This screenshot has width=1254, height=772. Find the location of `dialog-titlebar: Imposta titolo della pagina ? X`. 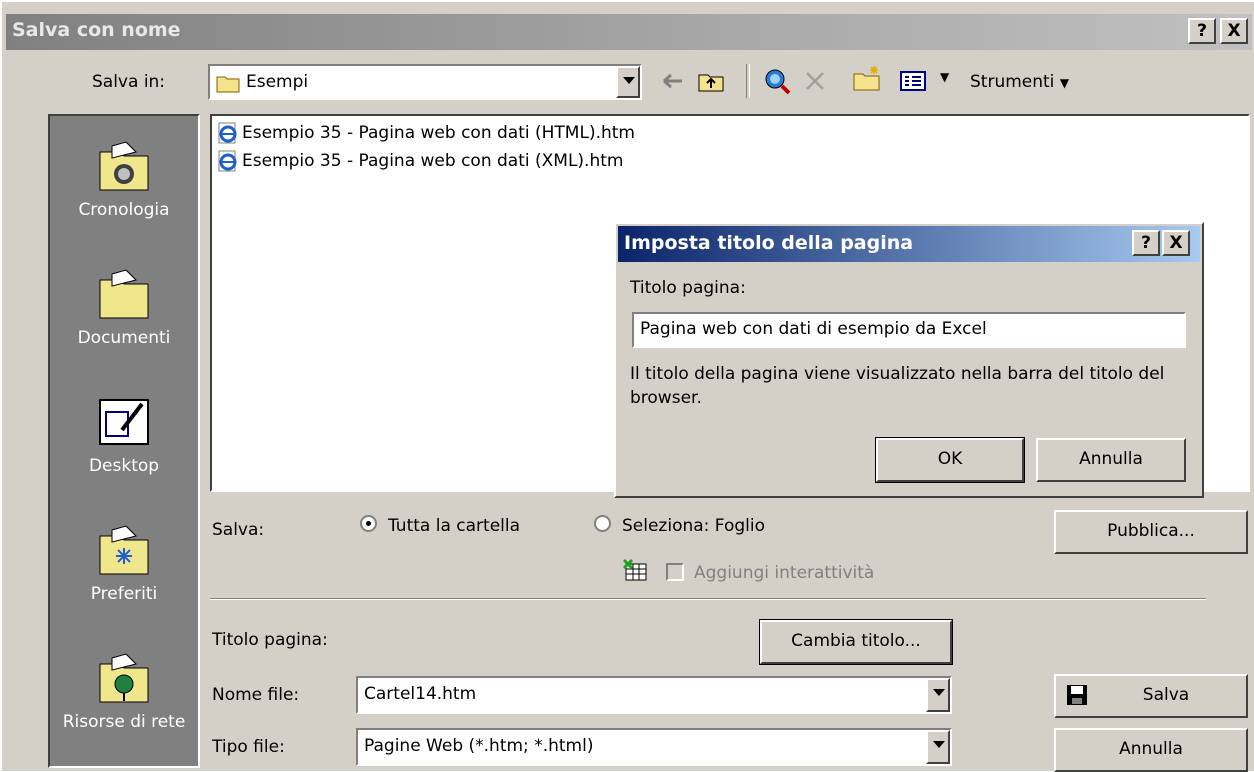

dialog-titlebar: Imposta titolo della pagina ? X is located at coordinates (909, 244).